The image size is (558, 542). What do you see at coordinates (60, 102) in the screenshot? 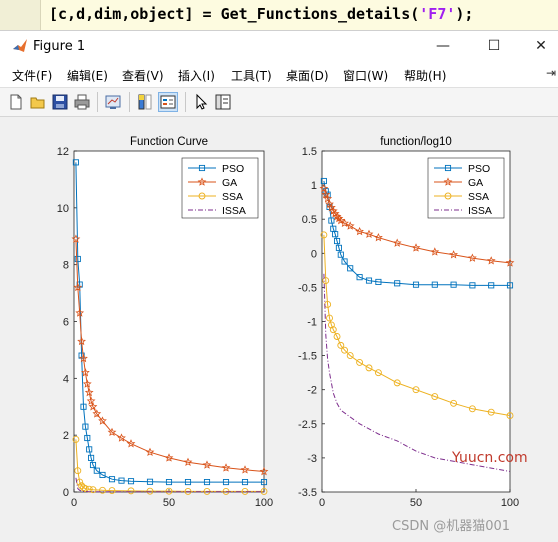
I see `save-icon` at bounding box center [60, 102].